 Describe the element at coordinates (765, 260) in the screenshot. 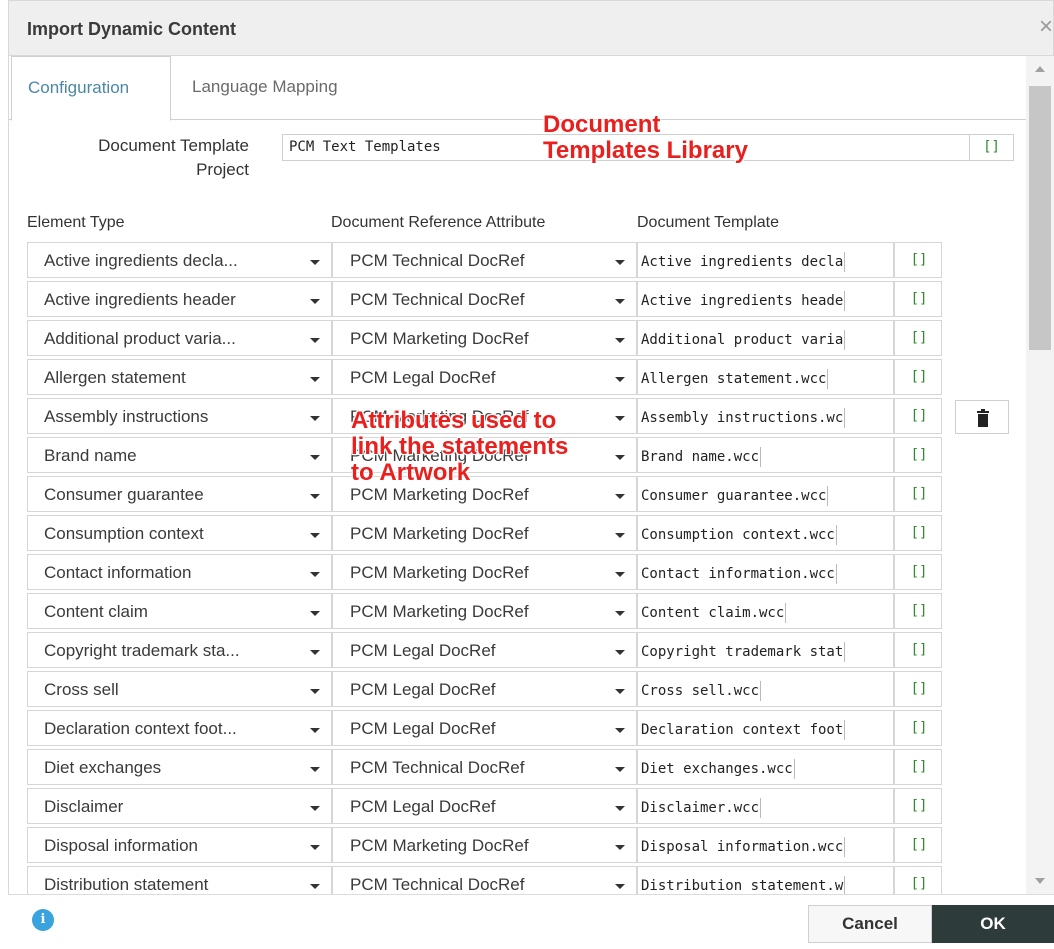

I see `template-input: Active ingredients decla` at that location.